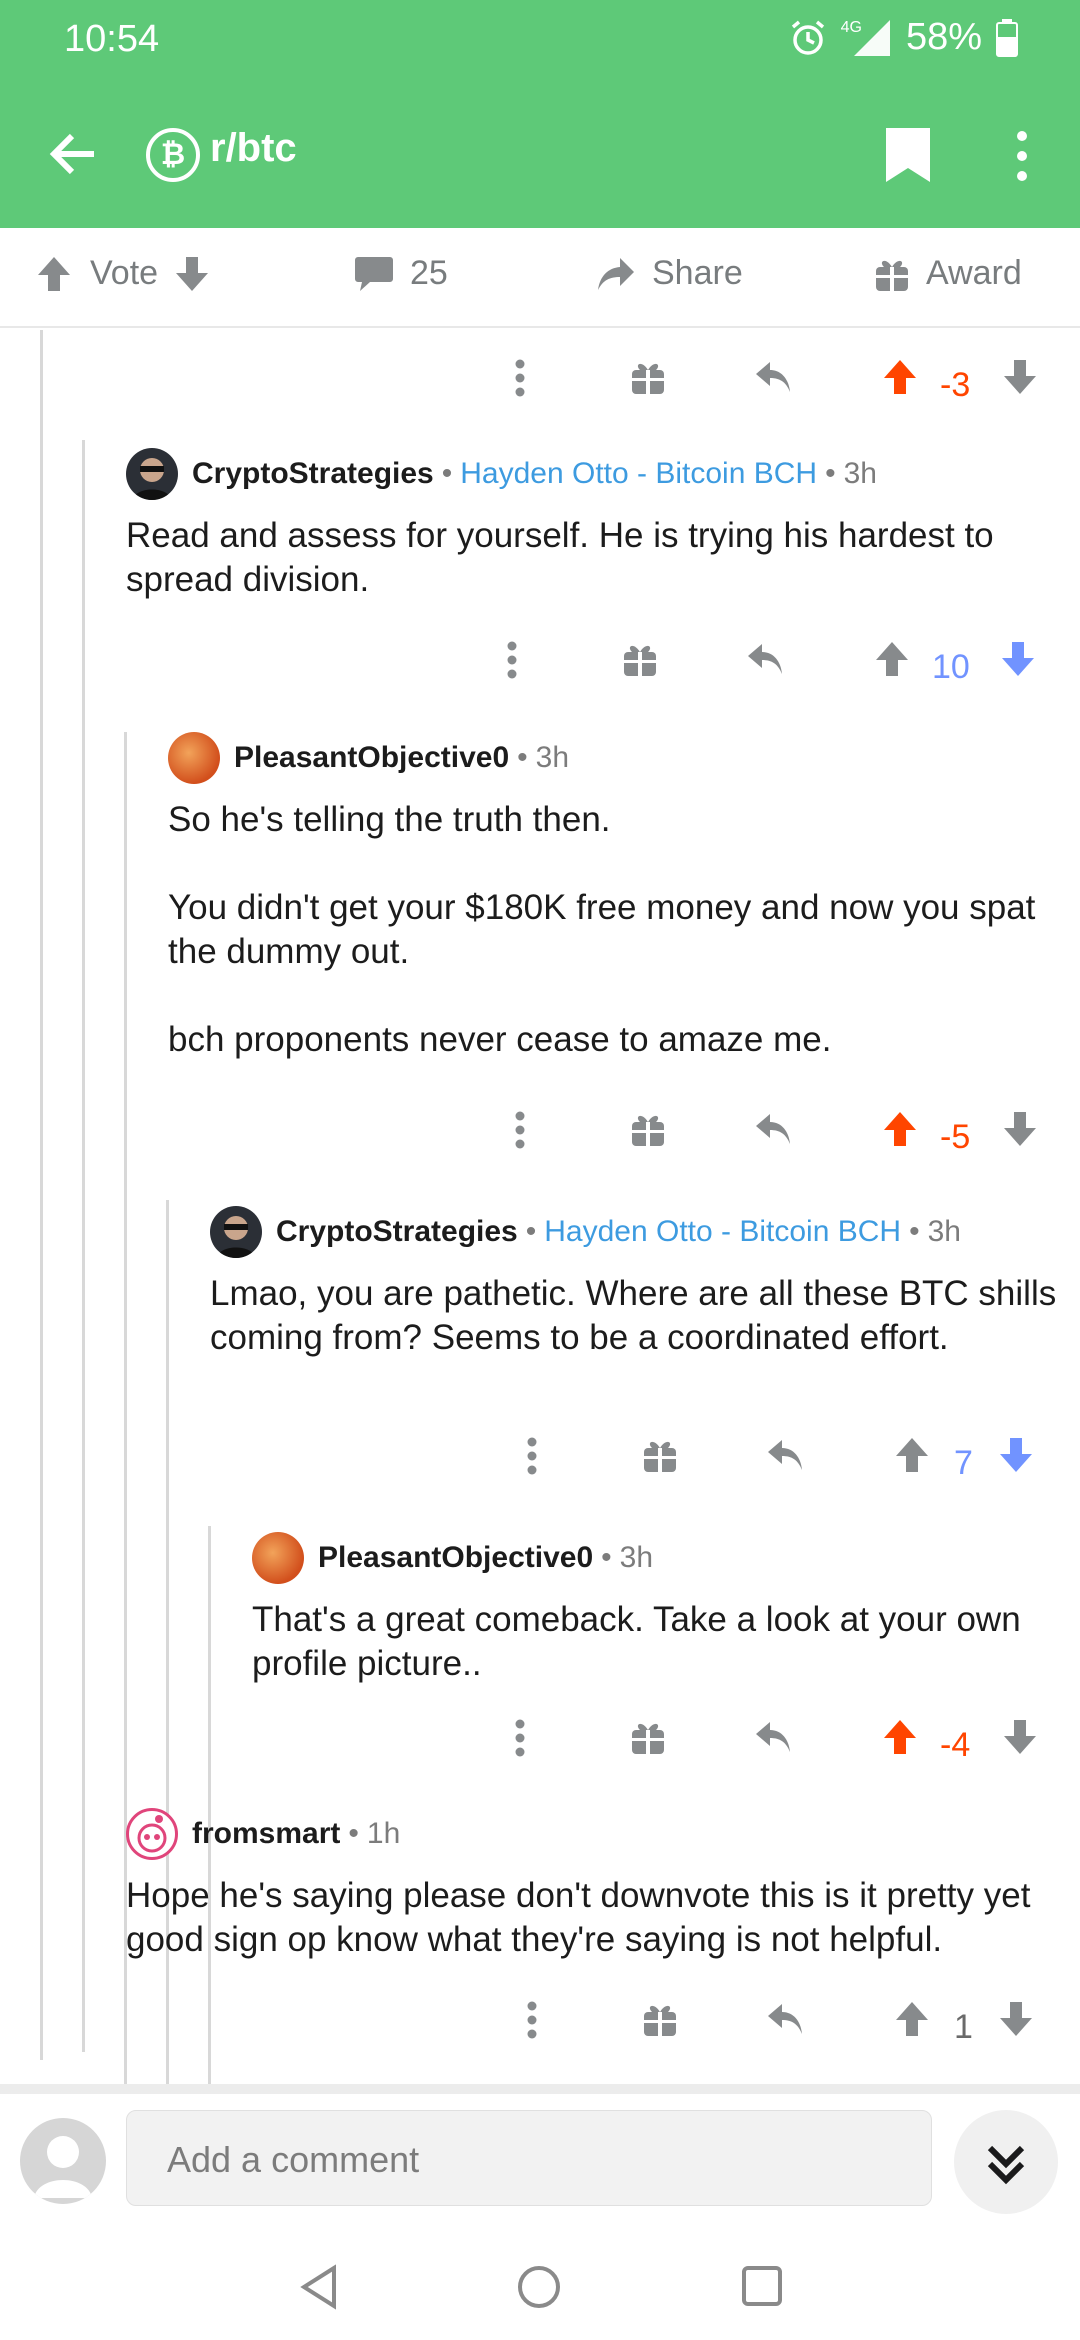 This screenshot has width=1080, height=2340. I want to click on nav-recents-icon, so click(762, 2286).